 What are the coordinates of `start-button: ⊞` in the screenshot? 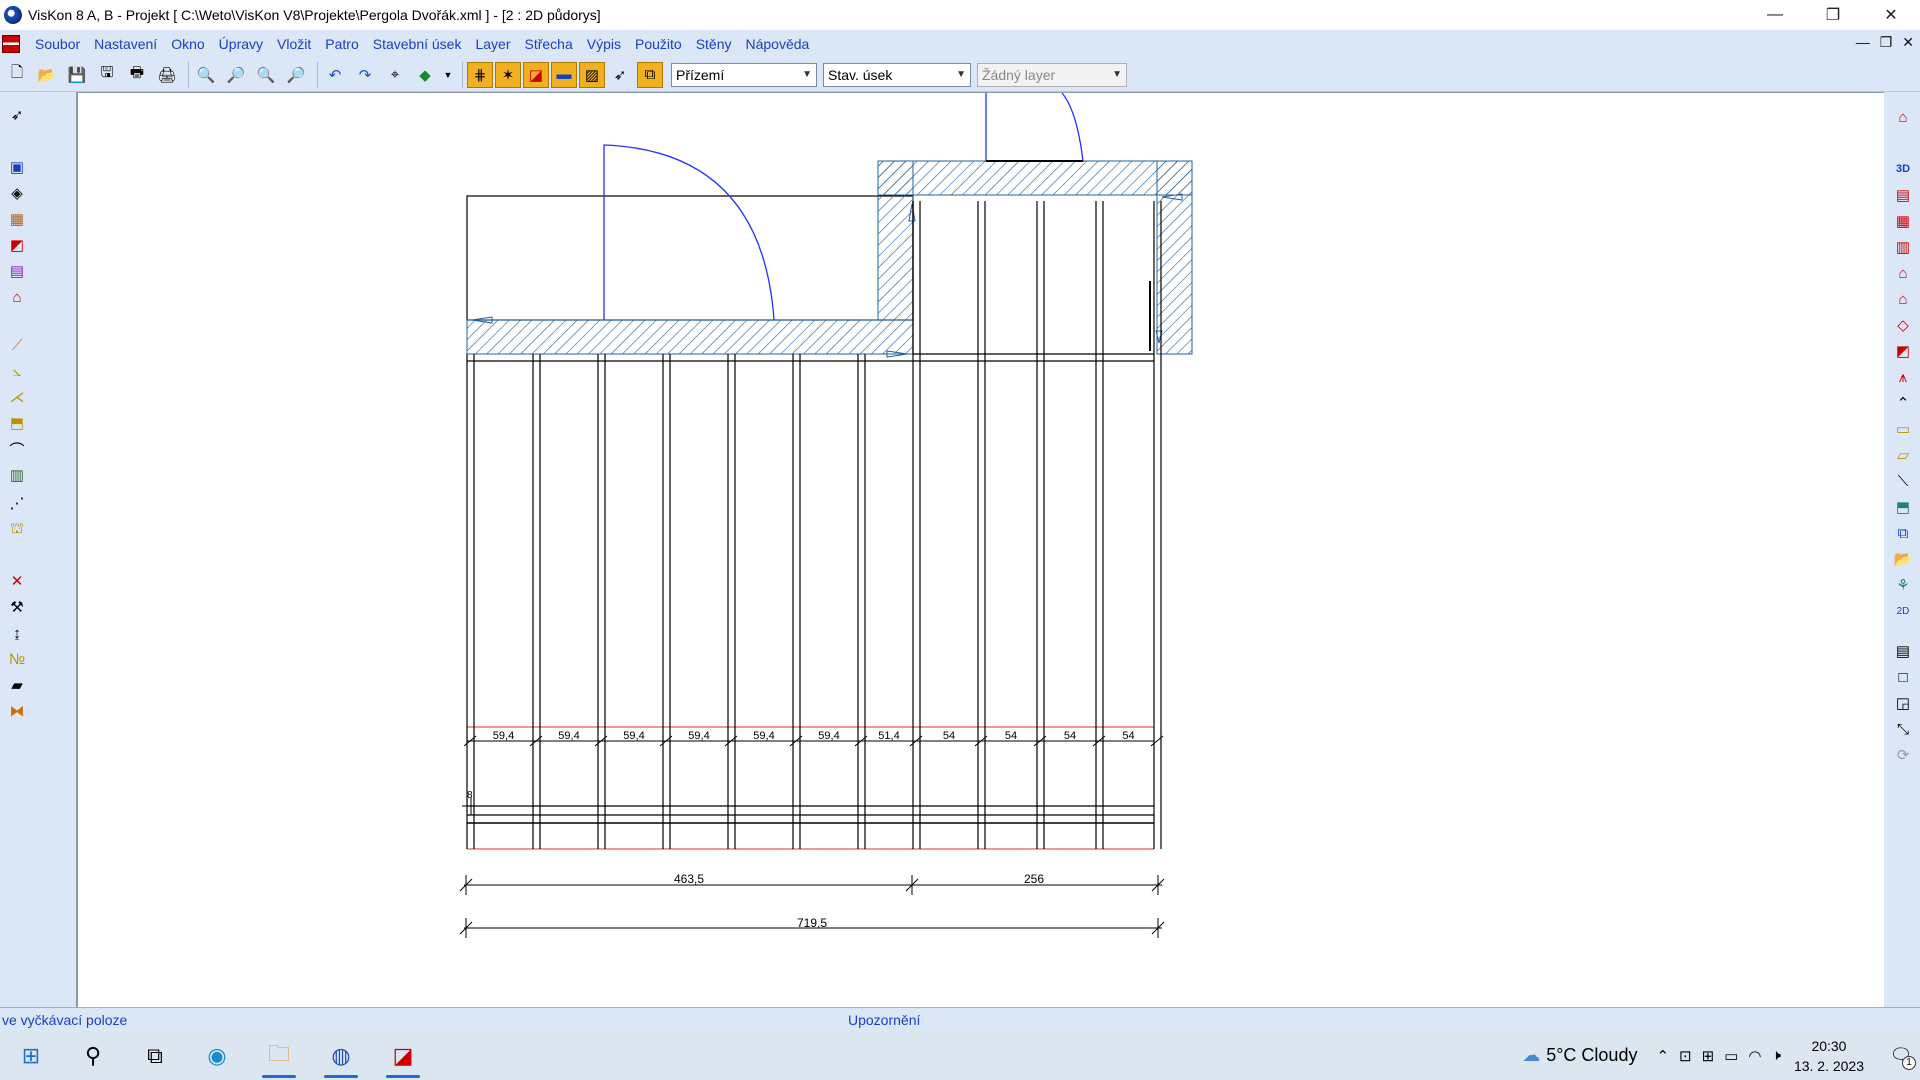 It's located at (31, 1055).